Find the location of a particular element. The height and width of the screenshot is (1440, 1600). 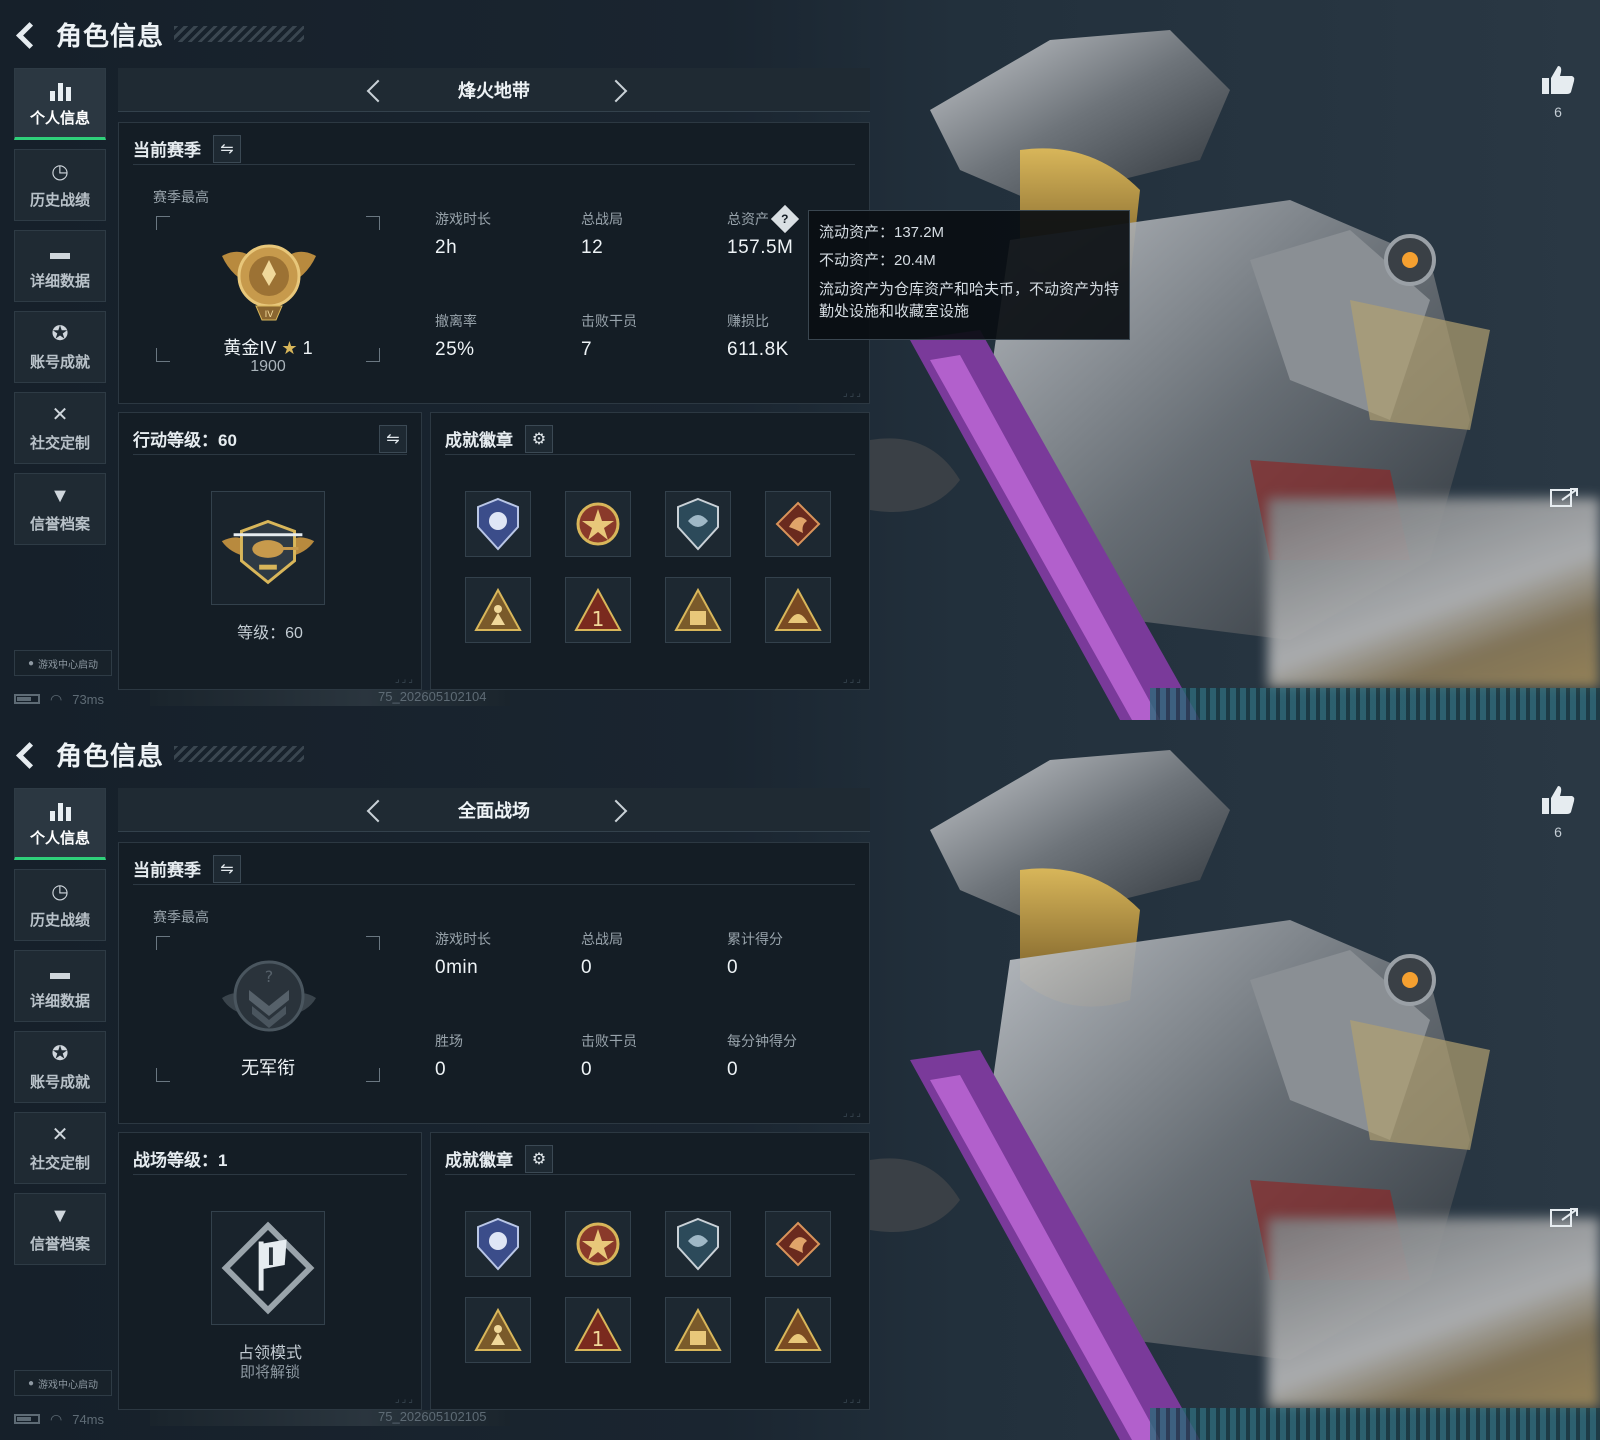

mode-selector: 烽火地带 is located at coordinates (494, 90).